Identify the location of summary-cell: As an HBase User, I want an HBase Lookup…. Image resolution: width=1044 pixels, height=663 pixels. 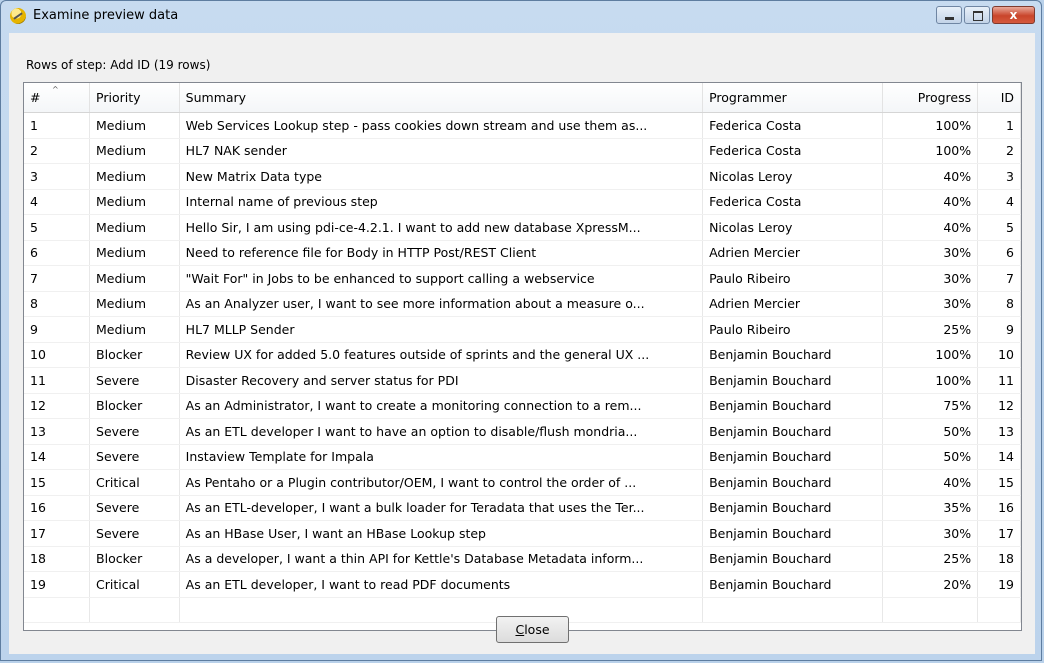
(441, 533).